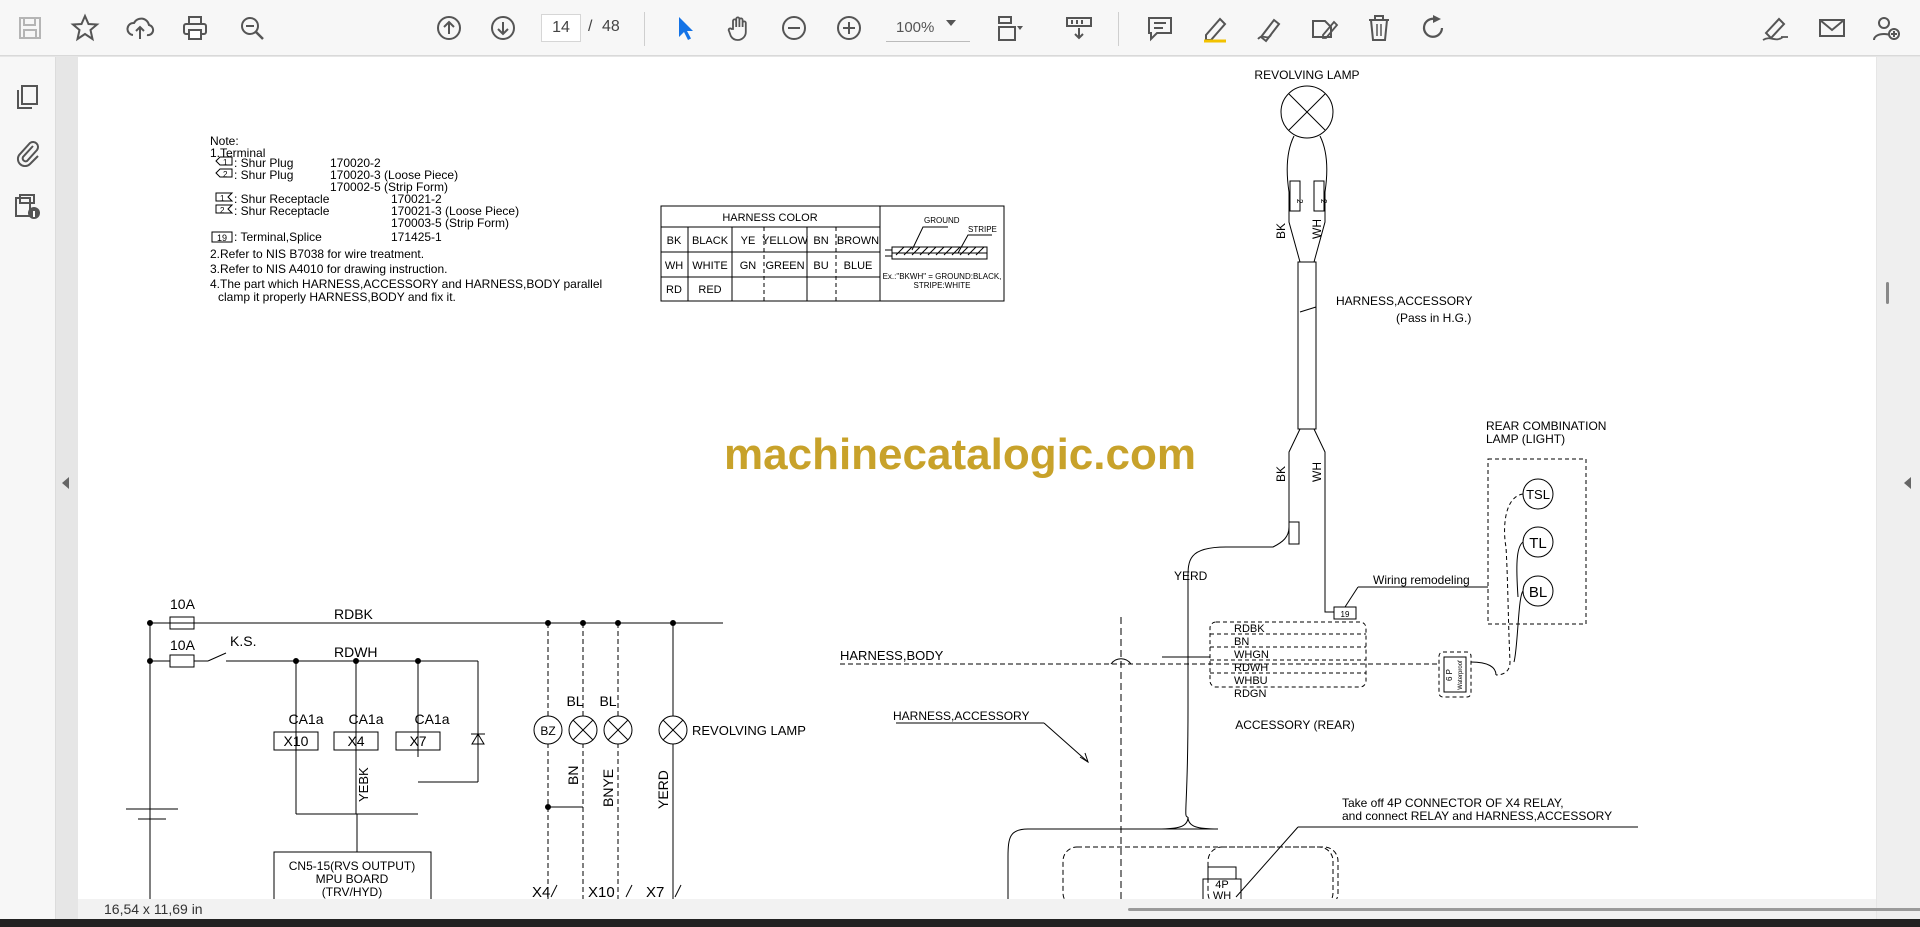 This screenshot has height=927, width=1920. I want to click on bundle-wire-label: RDWH, so click(1251, 668).